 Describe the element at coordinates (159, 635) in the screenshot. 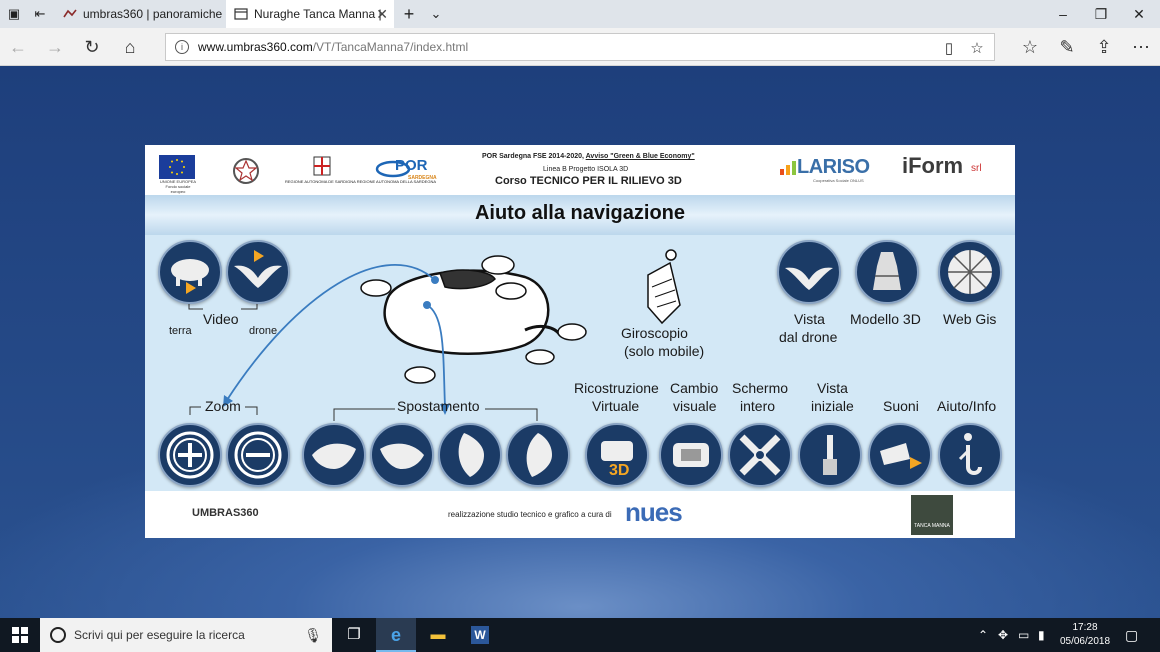

I see `search-placeholder: Scrivi qui per eseguire la ricerca` at that location.